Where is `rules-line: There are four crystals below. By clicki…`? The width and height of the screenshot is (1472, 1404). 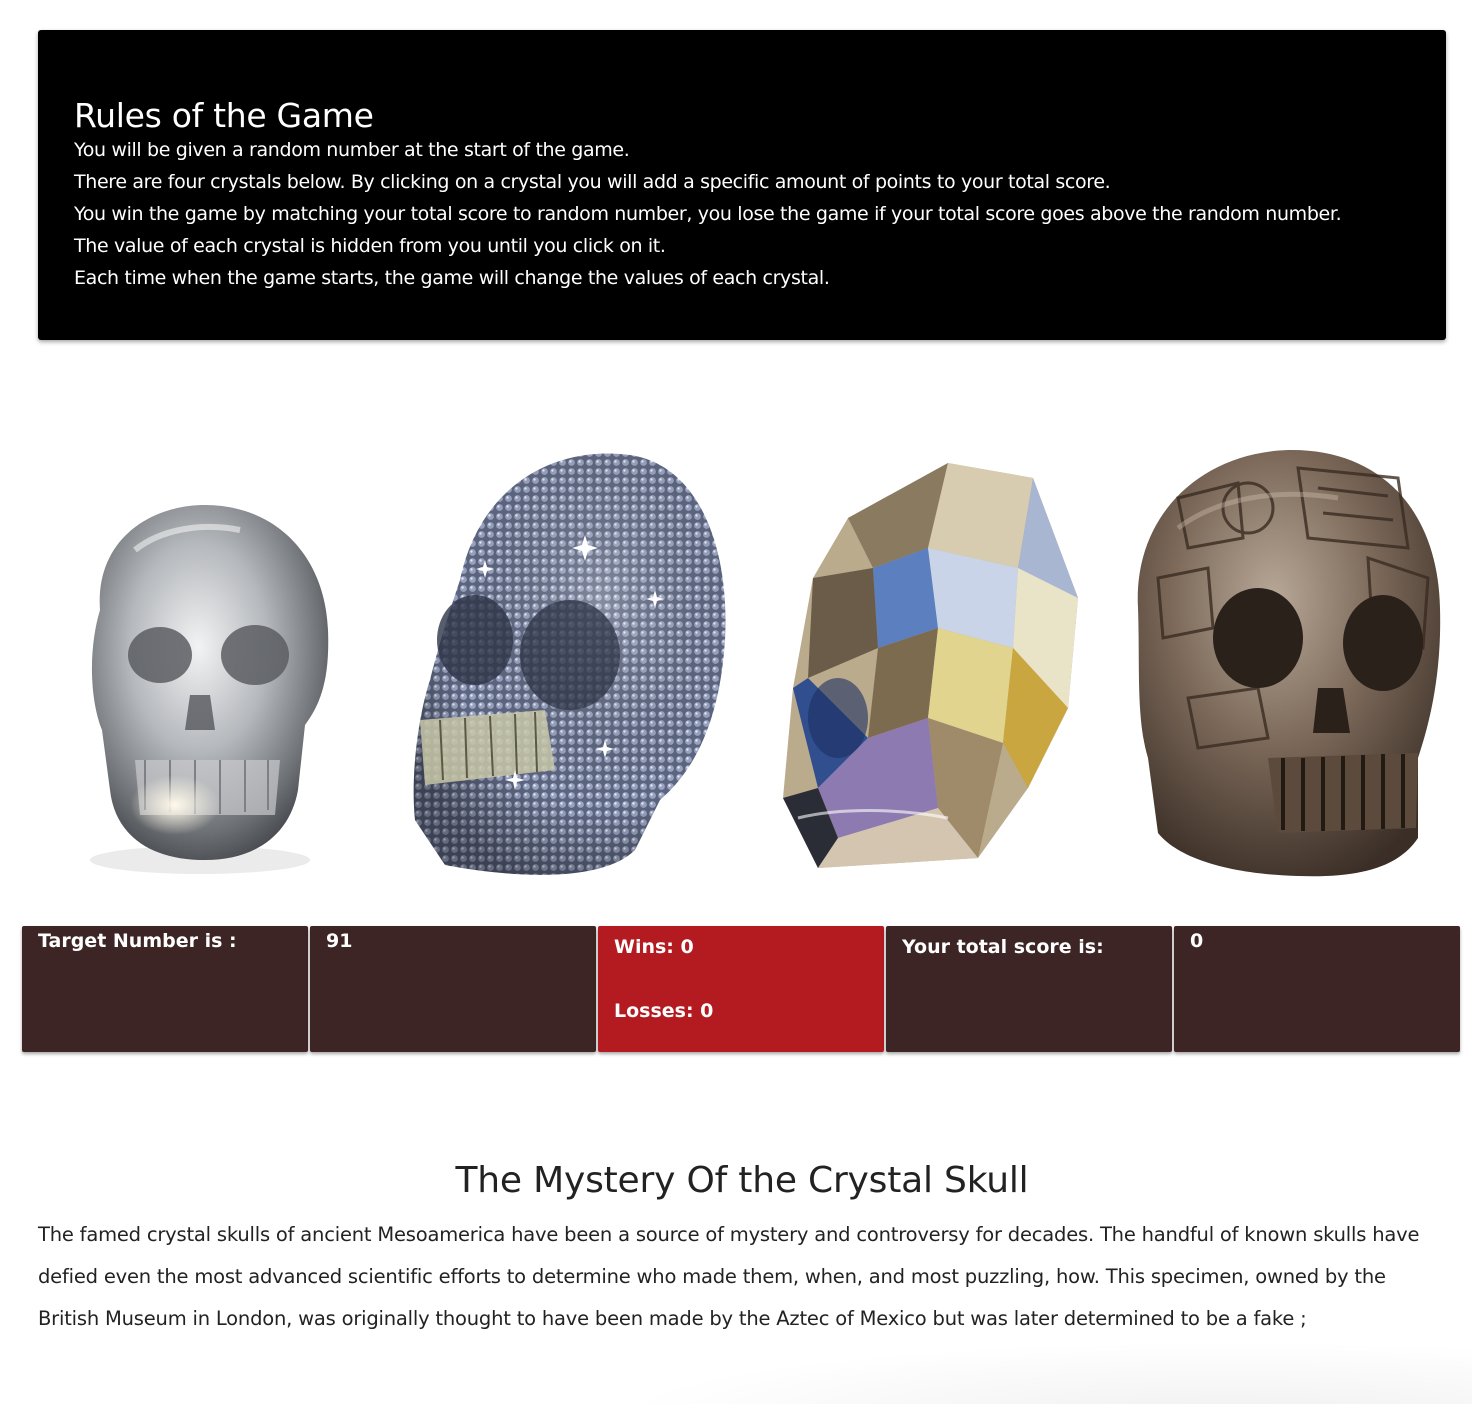
rules-line: There are four crystals below. By clicki… is located at coordinates (592, 182).